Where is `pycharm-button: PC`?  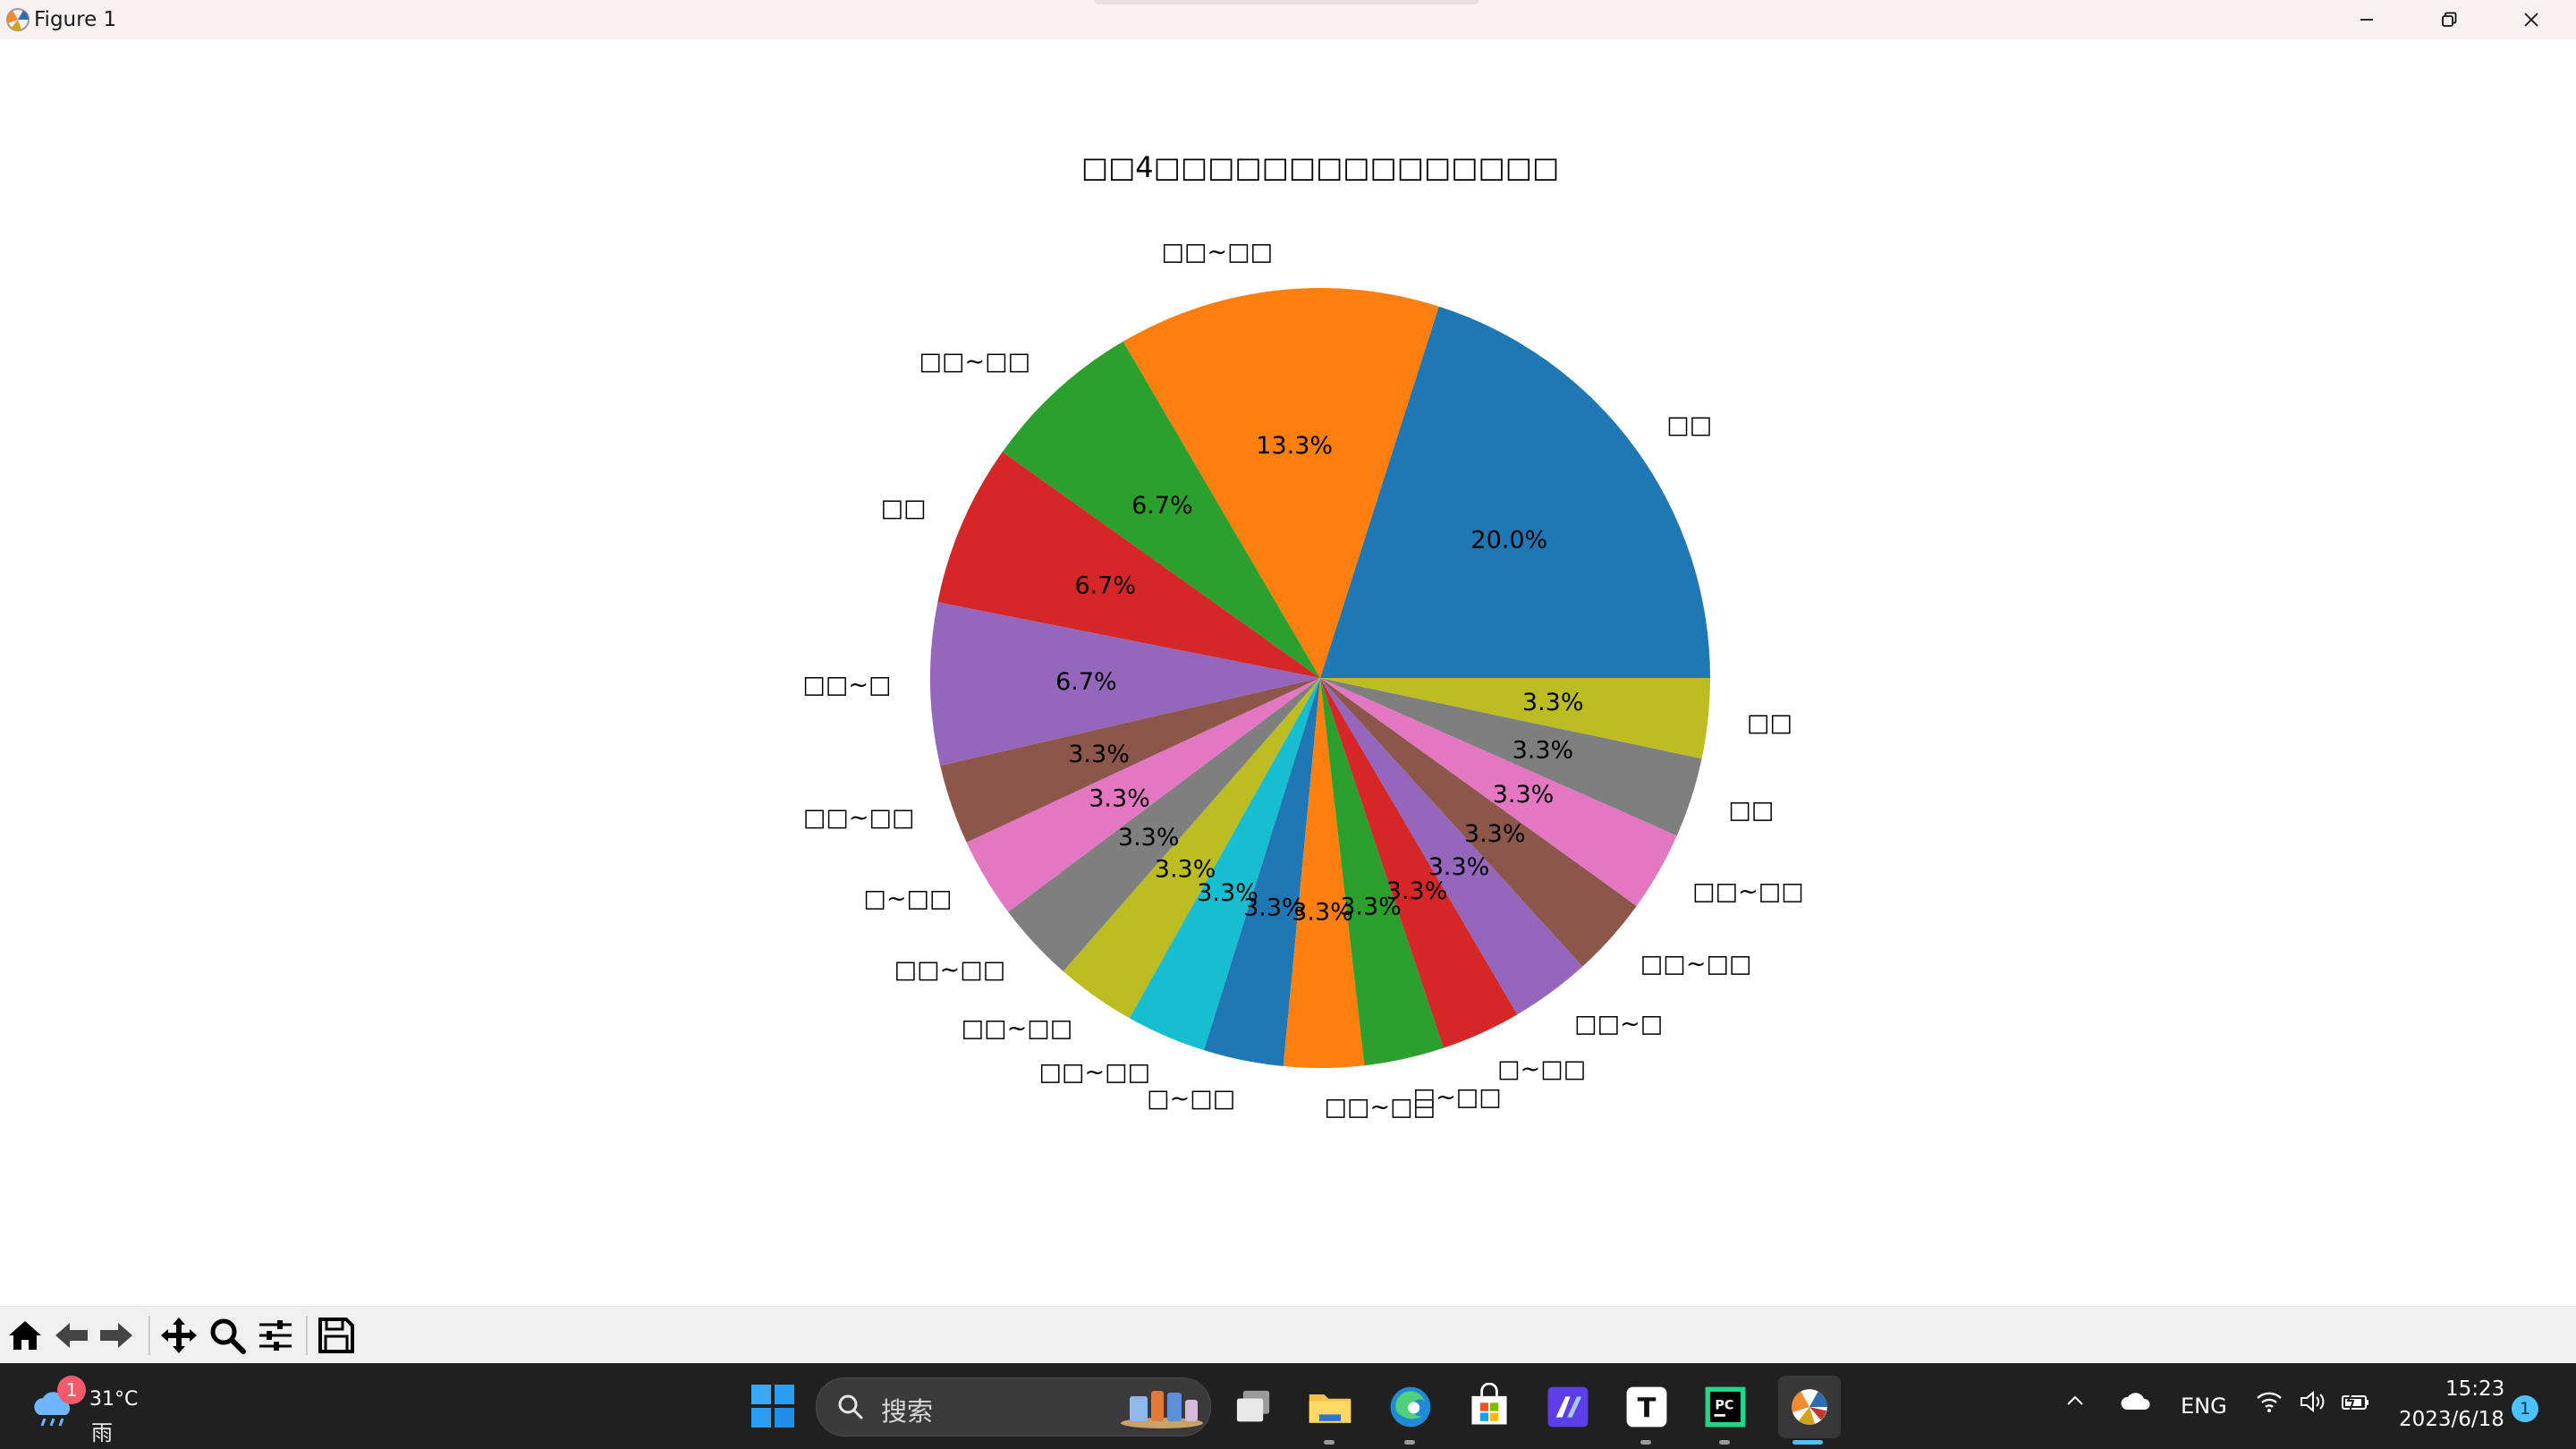
pycharm-button: PC is located at coordinates (1725, 1407).